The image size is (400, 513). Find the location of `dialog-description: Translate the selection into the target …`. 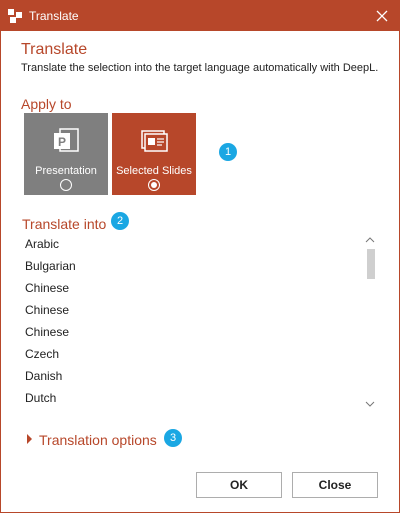

dialog-description: Translate the selection into the target … is located at coordinates (200, 68).